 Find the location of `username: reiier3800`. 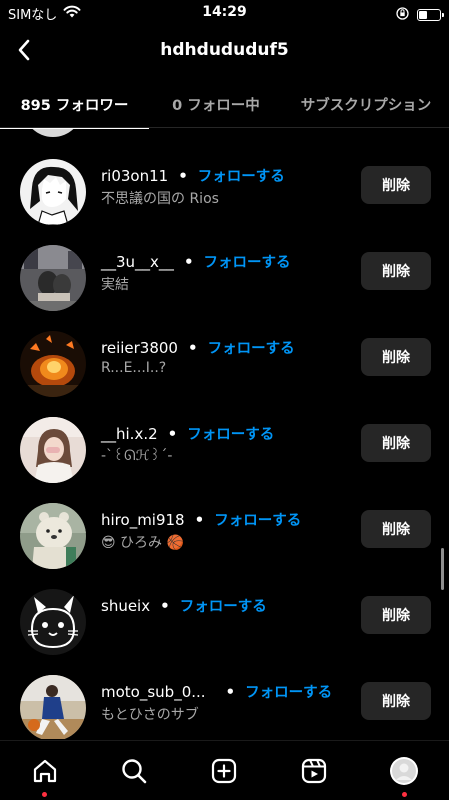

username: reiier3800 is located at coordinates (139, 348).